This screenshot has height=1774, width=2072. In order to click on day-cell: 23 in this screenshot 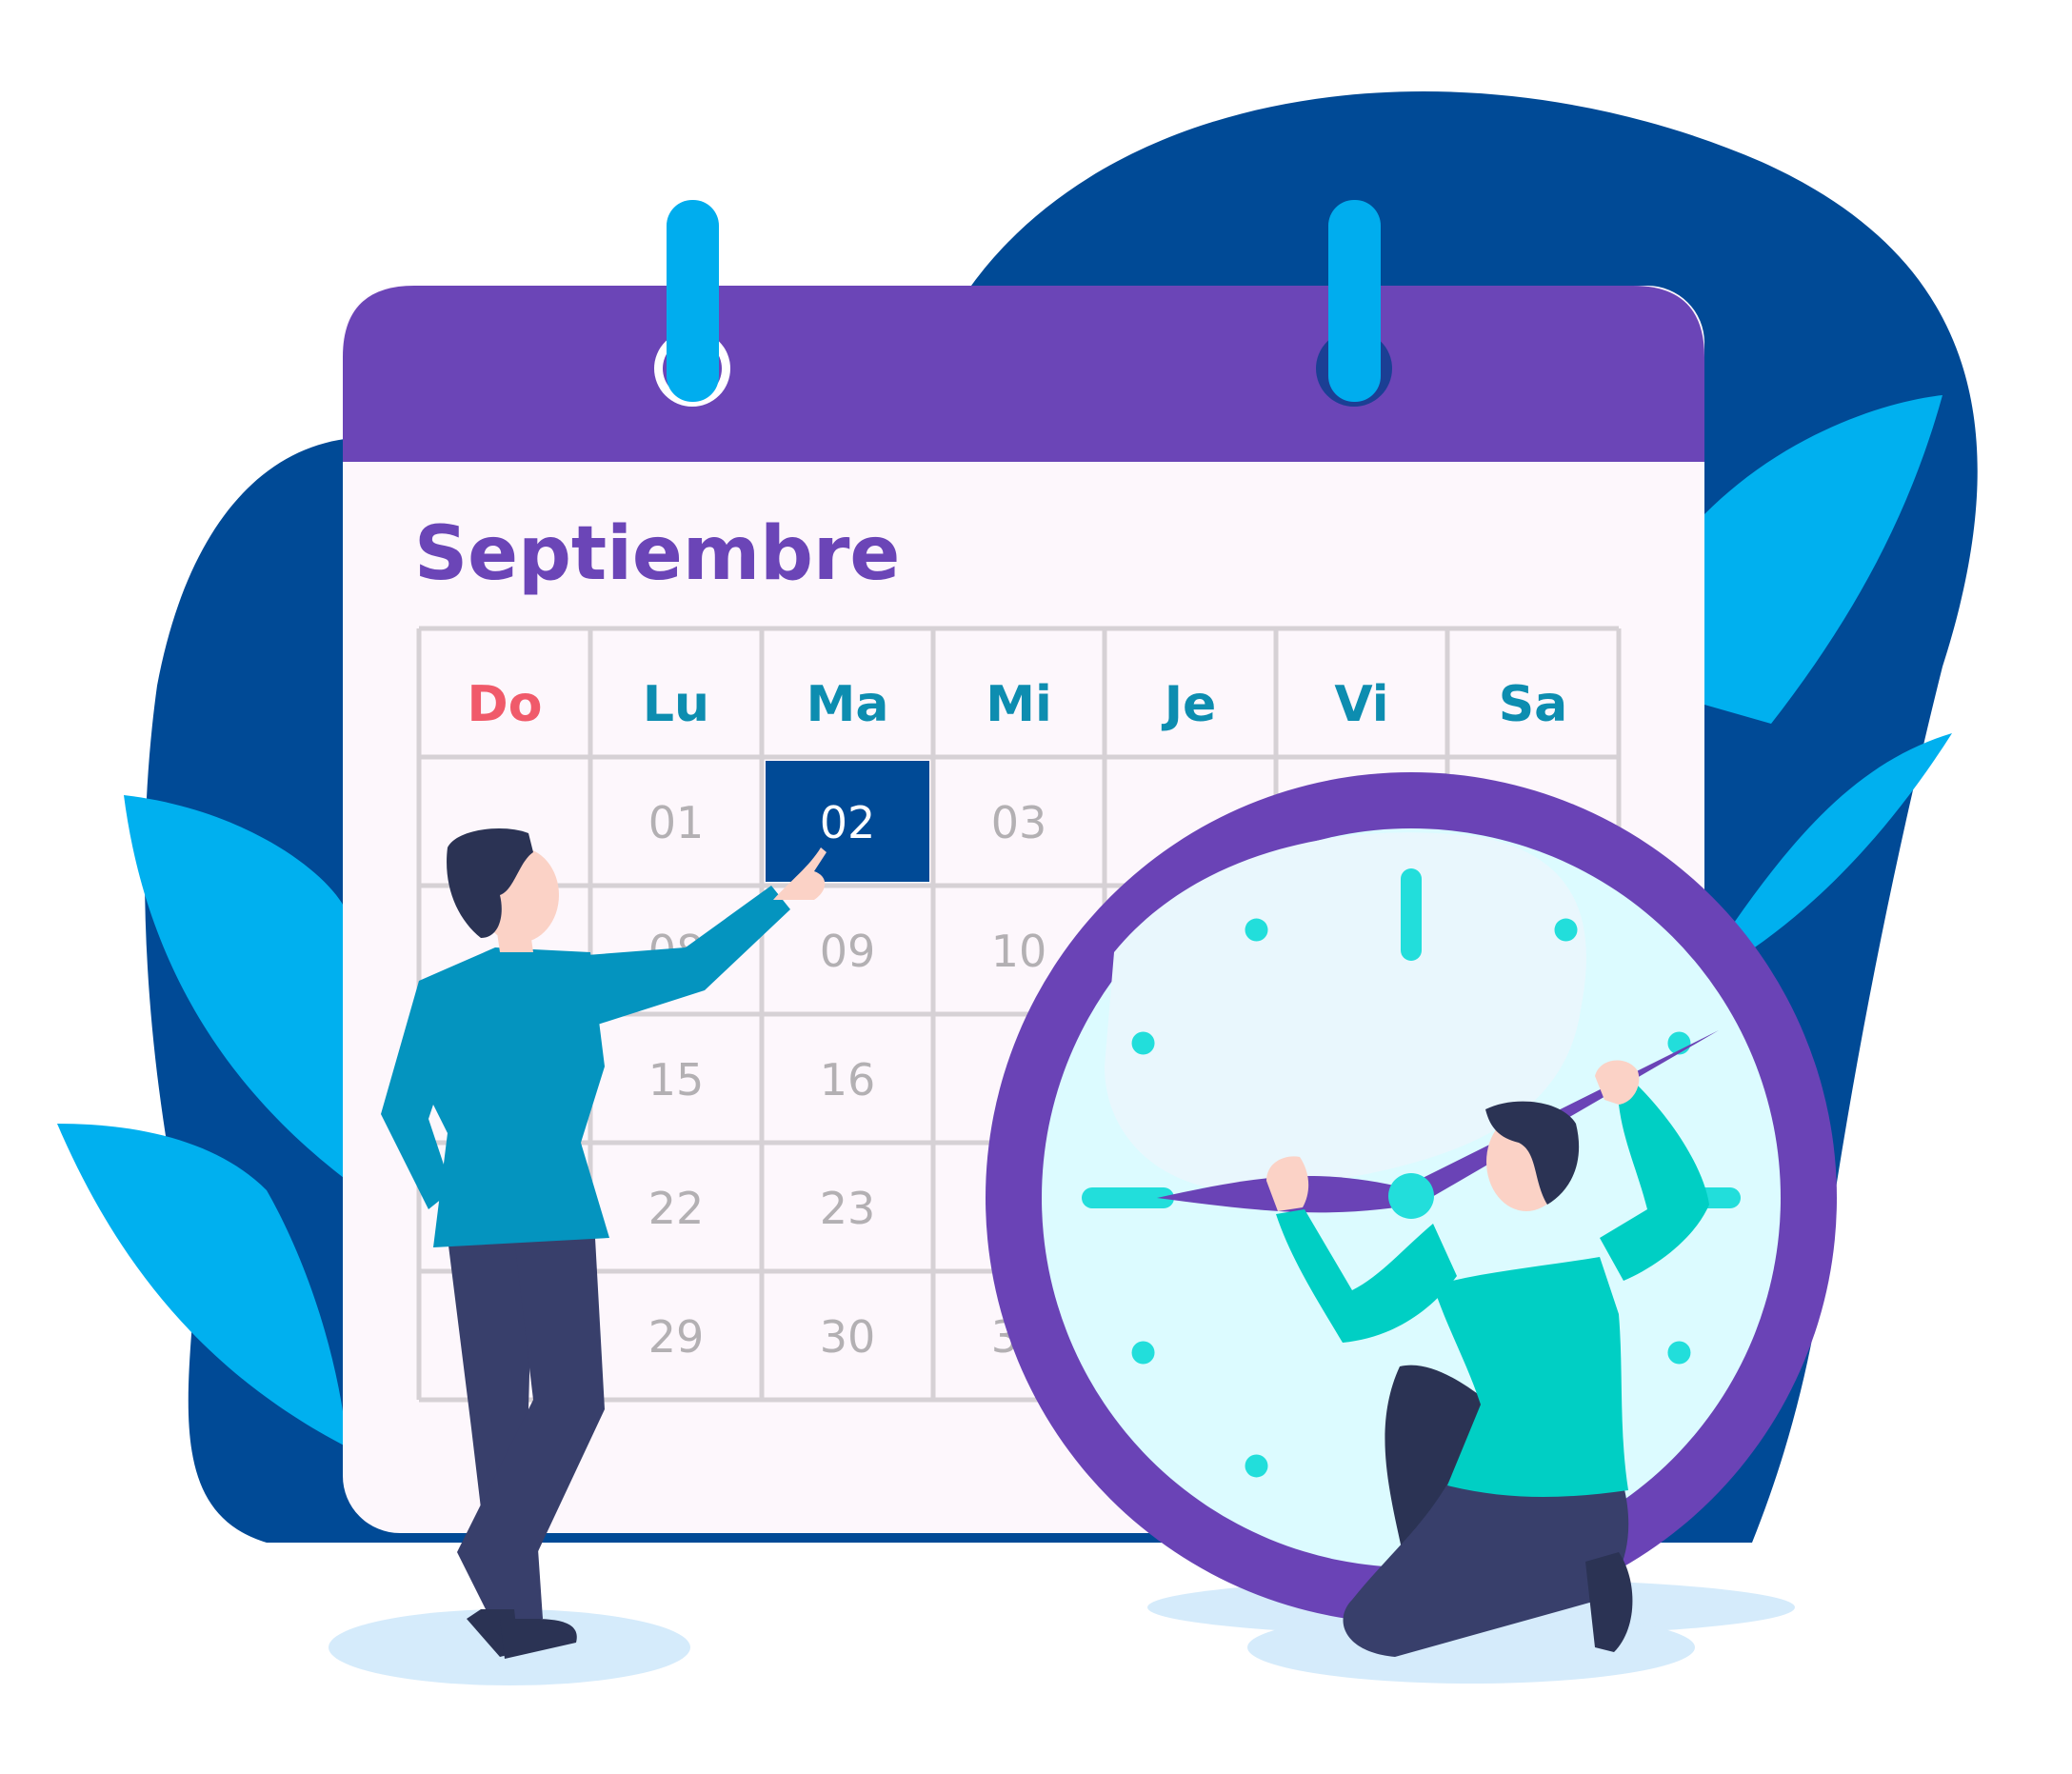, I will do `click(848, 1208)`.